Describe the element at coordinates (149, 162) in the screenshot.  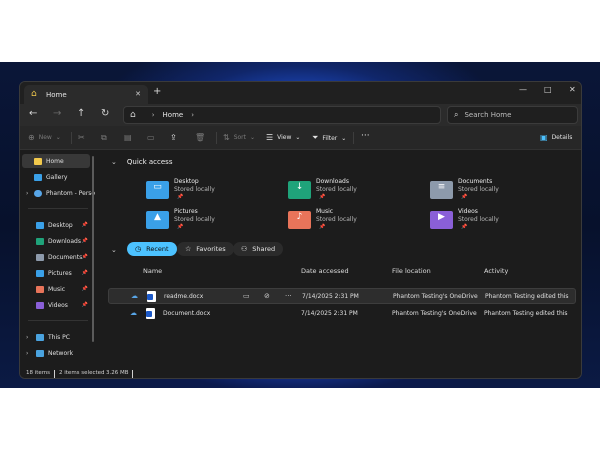
I see `quick-access-title: Quick access` at that location.